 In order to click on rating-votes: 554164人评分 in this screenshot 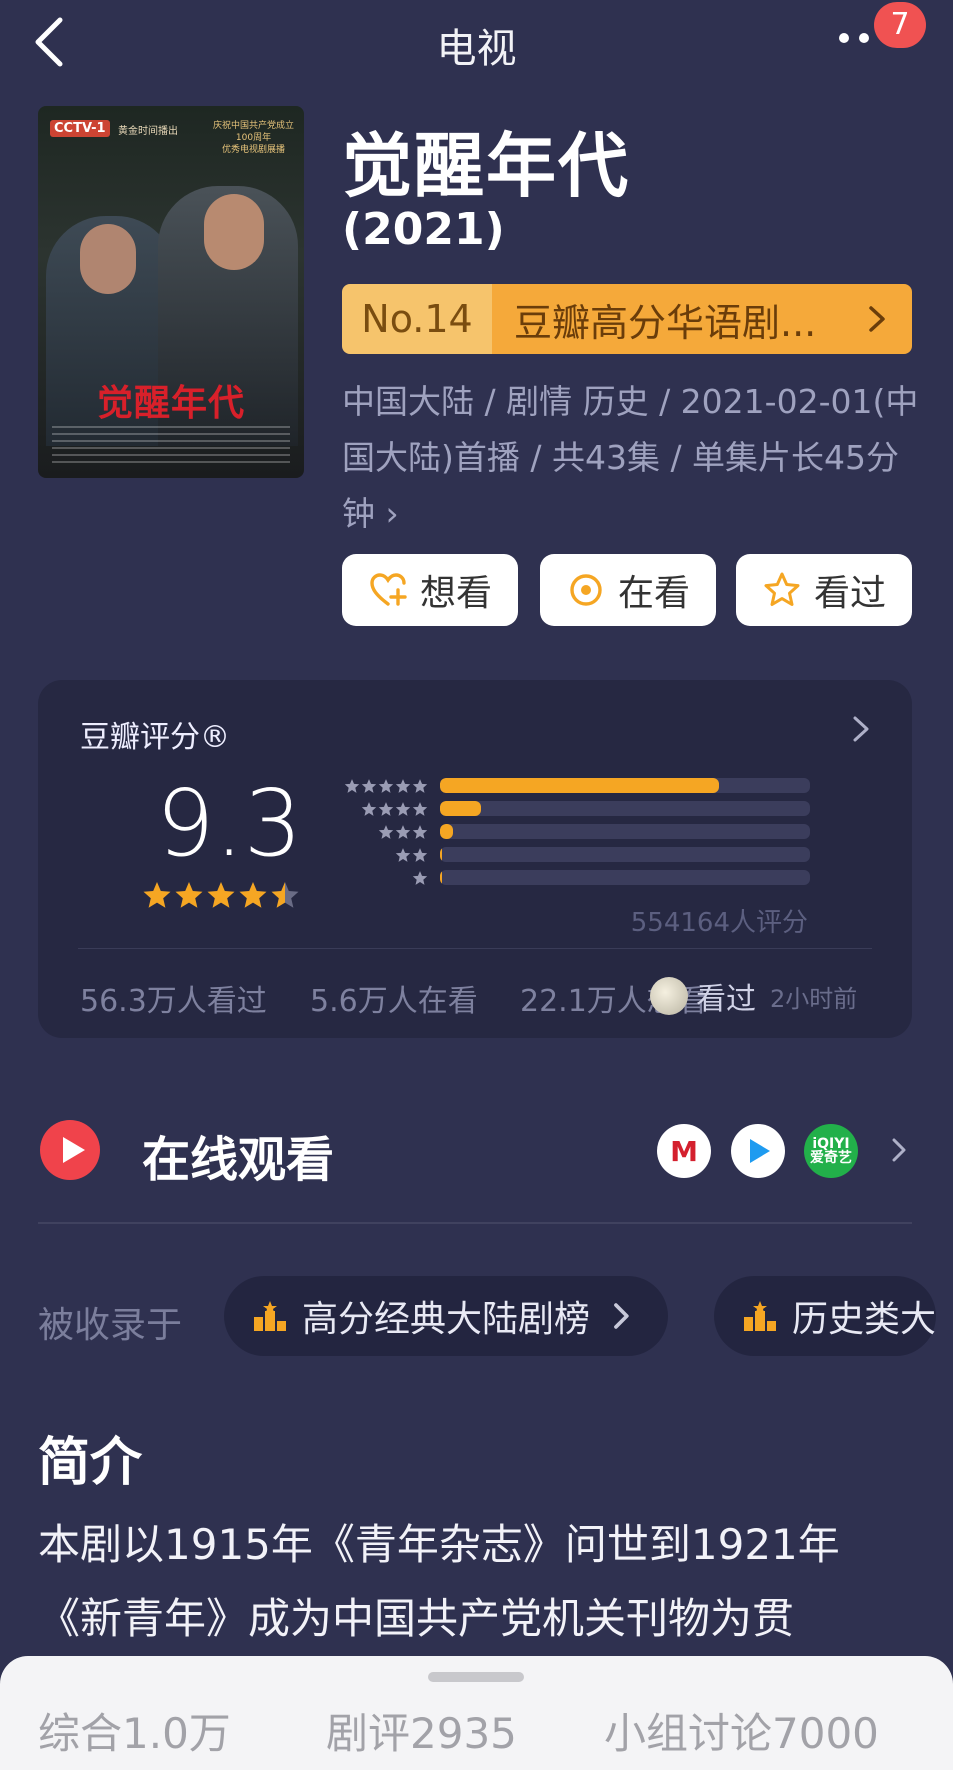, I will do `click(719, 923)`.